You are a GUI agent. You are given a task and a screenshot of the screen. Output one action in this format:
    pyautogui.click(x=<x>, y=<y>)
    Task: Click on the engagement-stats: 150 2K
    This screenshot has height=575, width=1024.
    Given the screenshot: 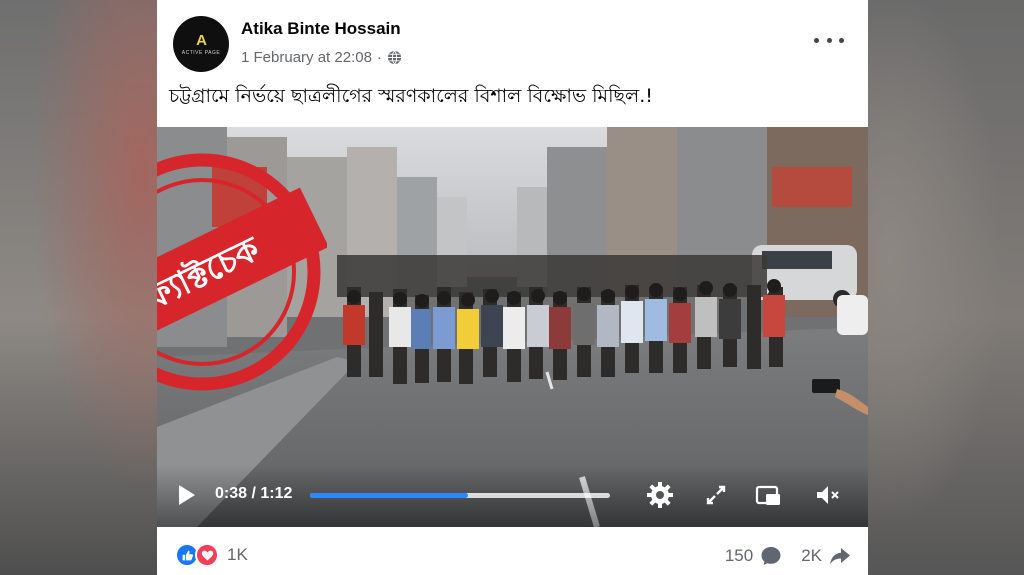 What is the action you would take?
    pyautogui.click(x=788, y=556)
    